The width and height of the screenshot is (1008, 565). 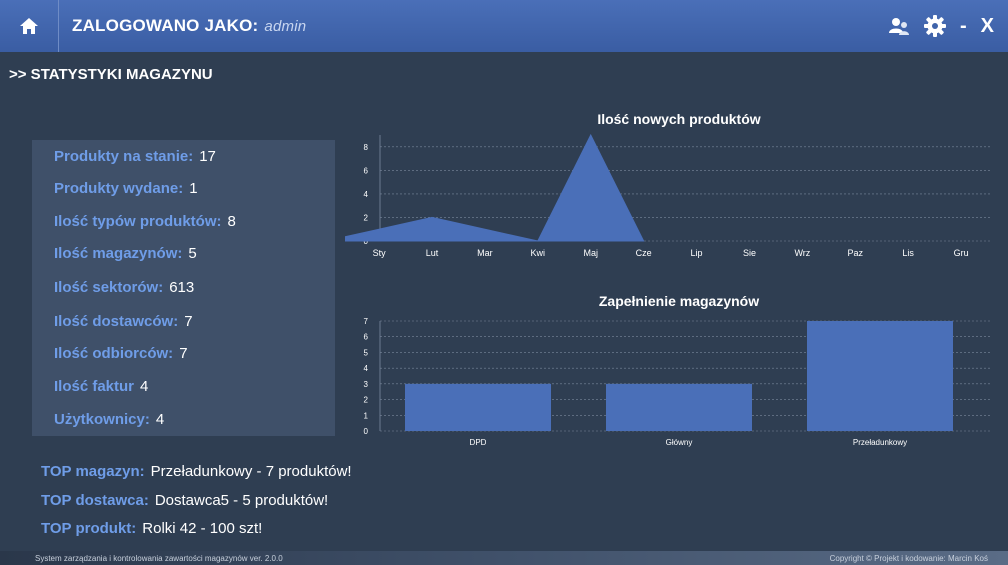 I want to click on stat-row: Produkty wydane: 1, so click(x=126, y=188).